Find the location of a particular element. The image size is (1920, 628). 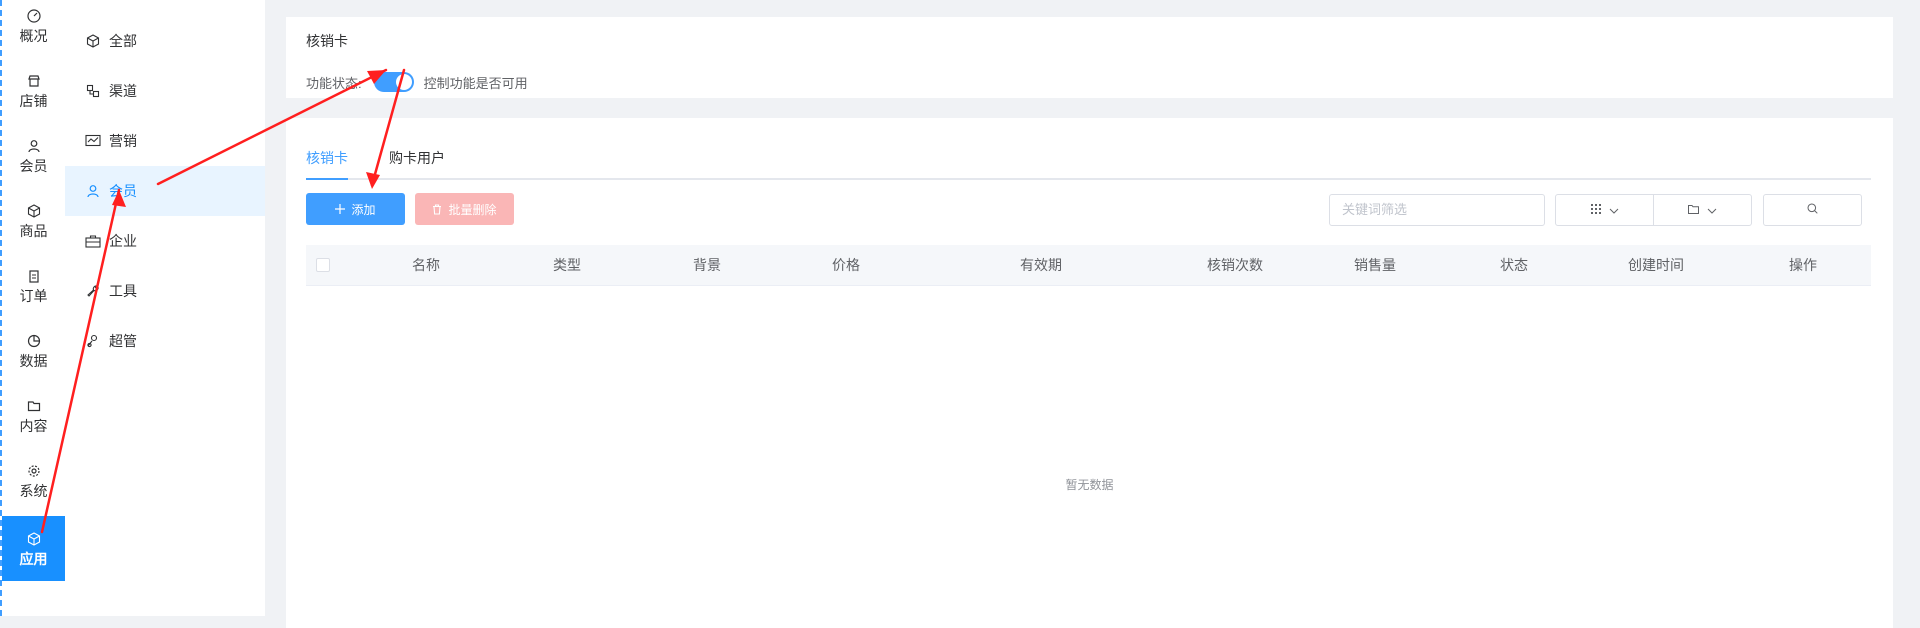

column-header: 有效期 is located at coordinates (1041, 265).